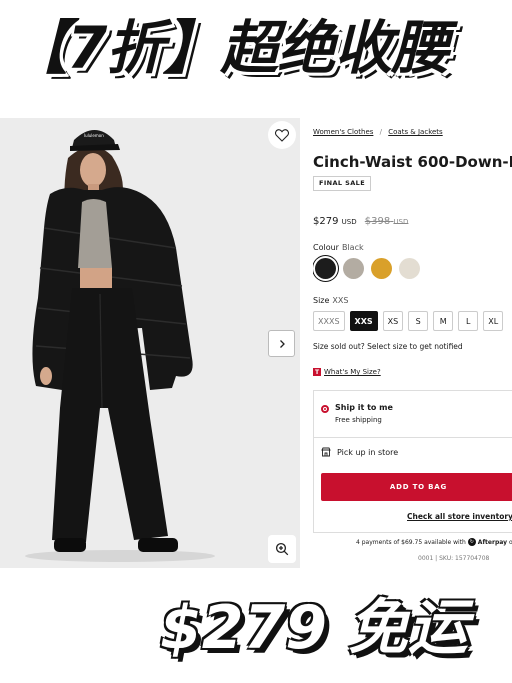 The image size is (512, 683). Describe the element at coordinates (443, 321) in the screenshot. I see `size-m-button: M` at that location.